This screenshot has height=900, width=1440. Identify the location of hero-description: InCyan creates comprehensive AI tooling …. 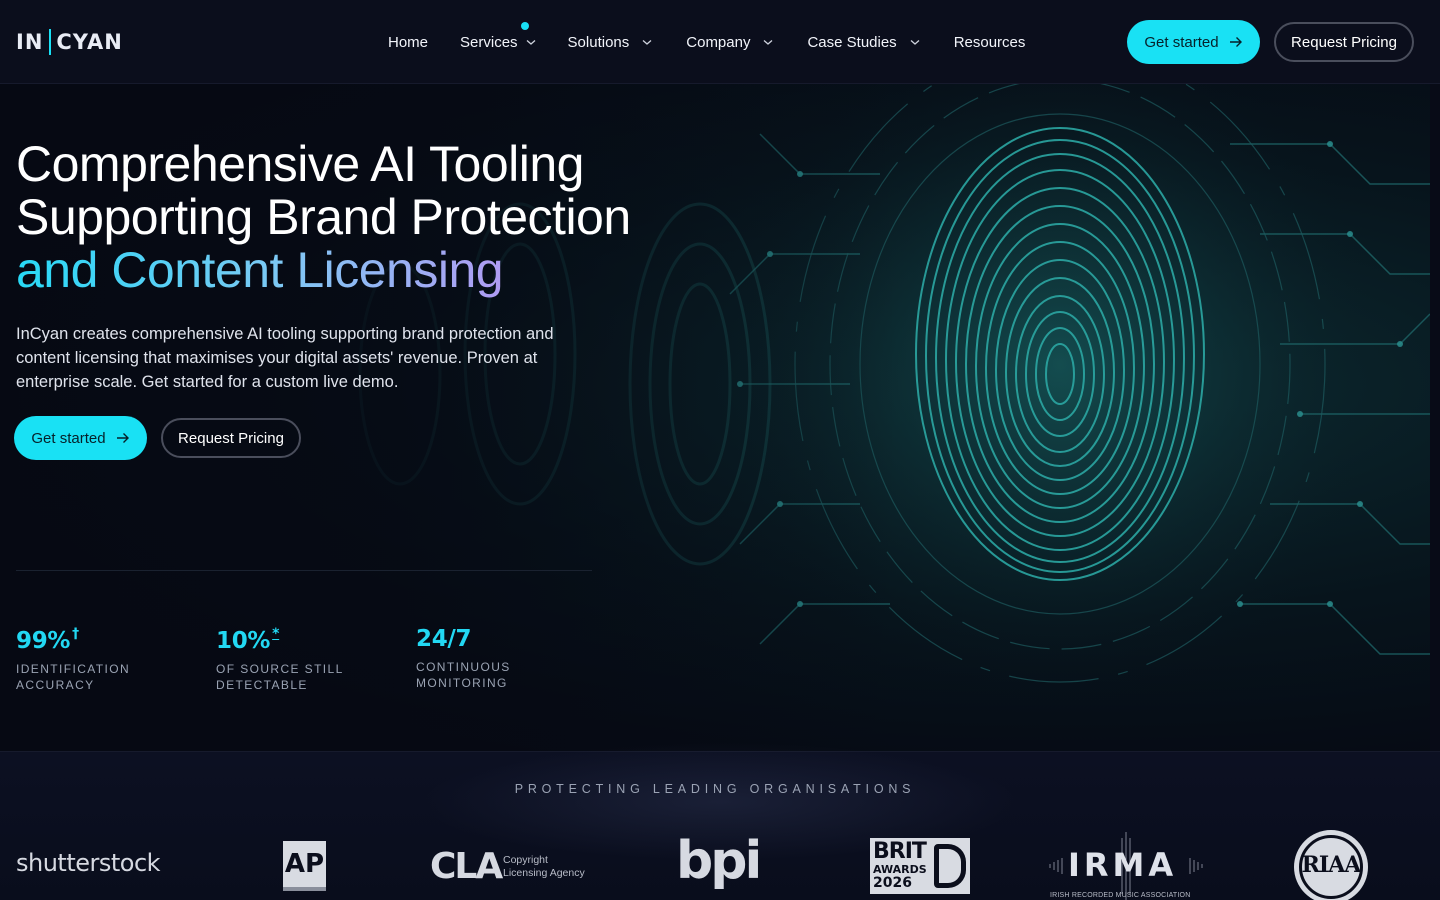
(285, 358).